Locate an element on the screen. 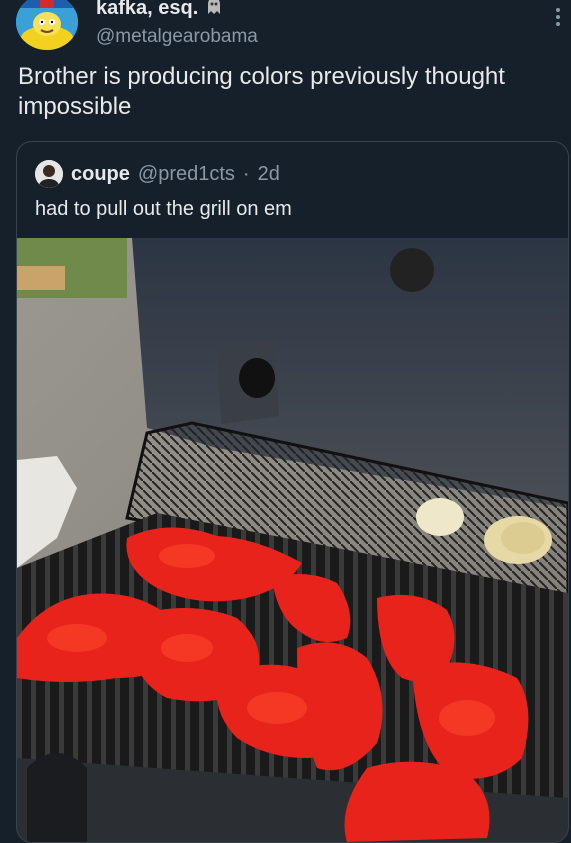  author-name-row: kafka, esq. is located at coordinates (160, 10).